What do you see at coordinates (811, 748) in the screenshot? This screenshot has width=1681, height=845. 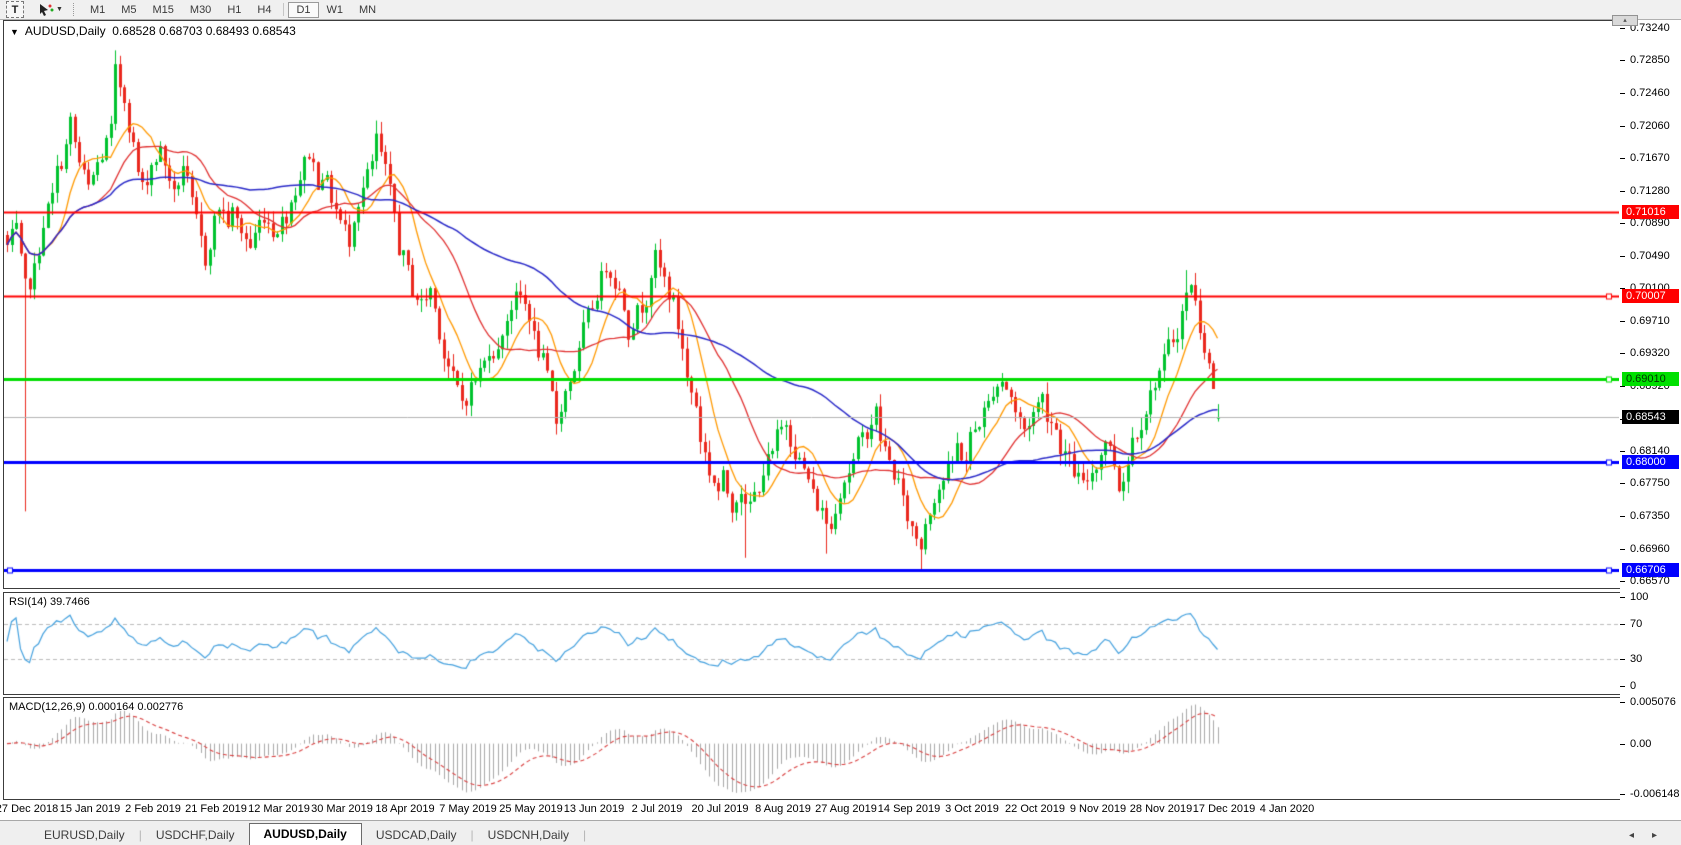 I see `macd-canvas` at bounding box center [811, 748].